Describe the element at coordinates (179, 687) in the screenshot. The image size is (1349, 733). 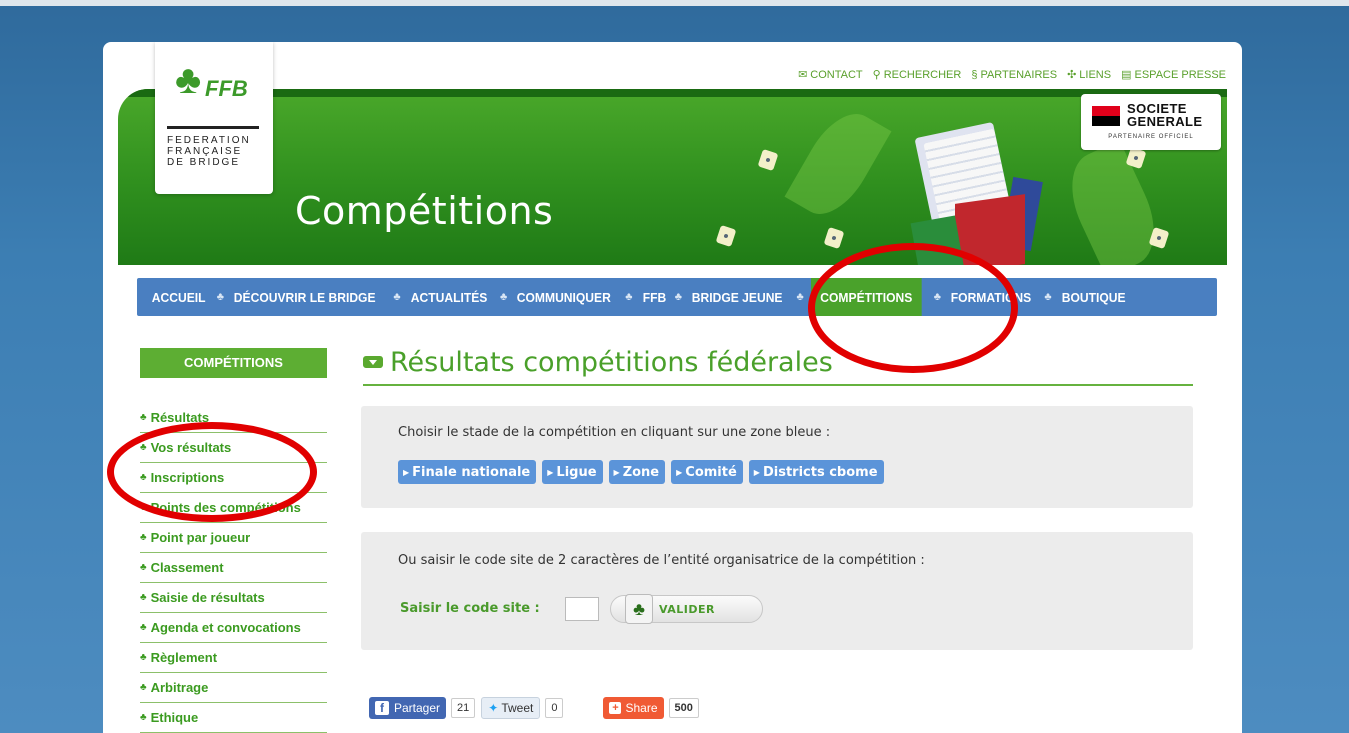
I see `sidebar-item-label: Arbitrage` at that location.